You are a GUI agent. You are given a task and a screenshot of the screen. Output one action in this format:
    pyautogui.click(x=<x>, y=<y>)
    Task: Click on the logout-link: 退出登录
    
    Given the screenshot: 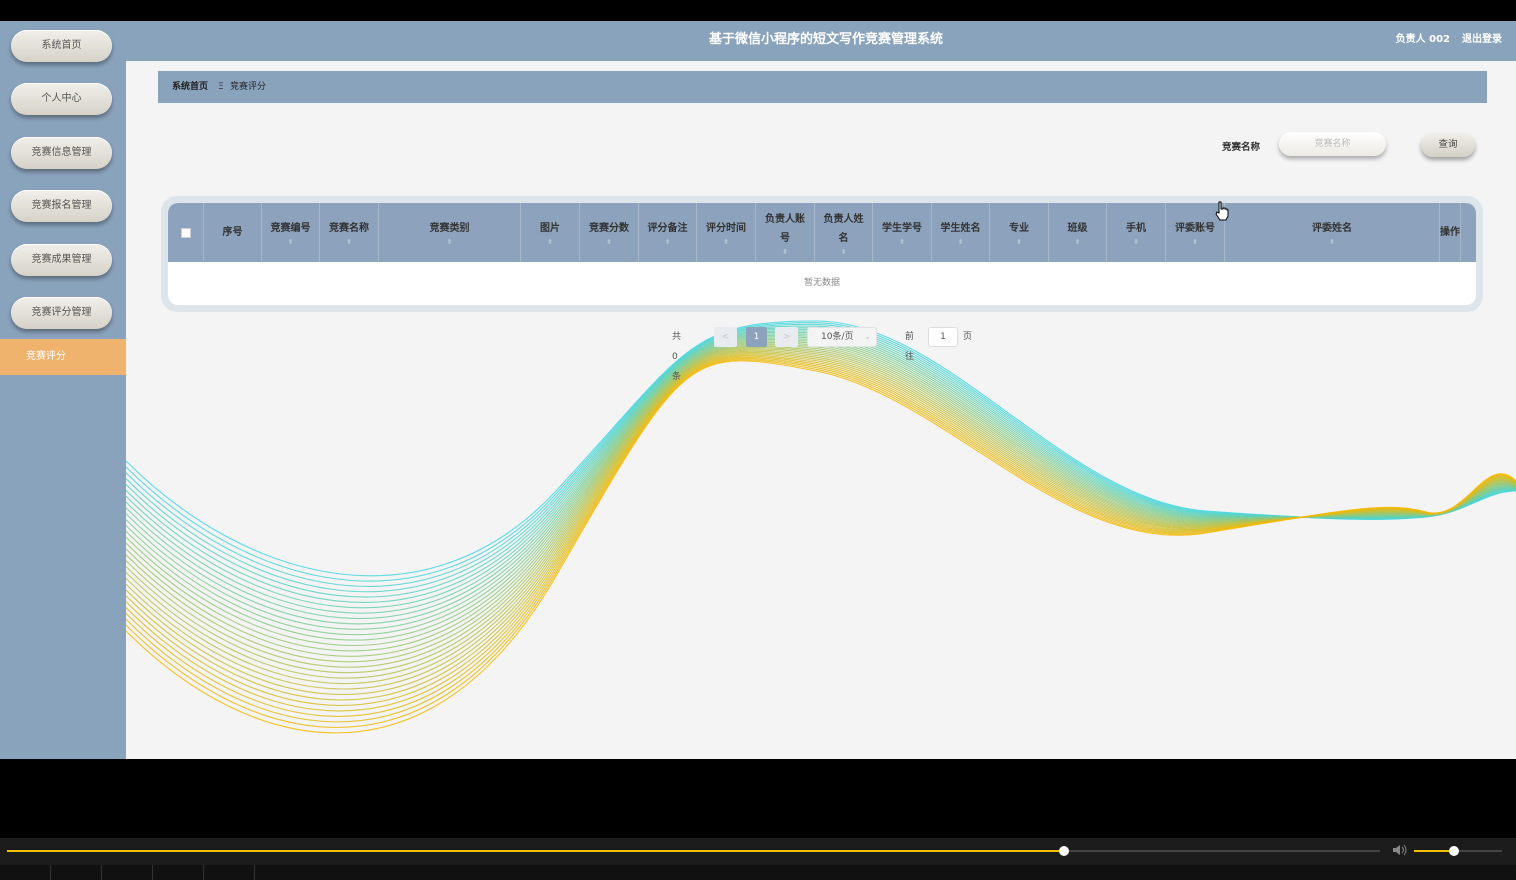 What is the action you would take?
    pyautogui.click(x=1482, y=40)
    